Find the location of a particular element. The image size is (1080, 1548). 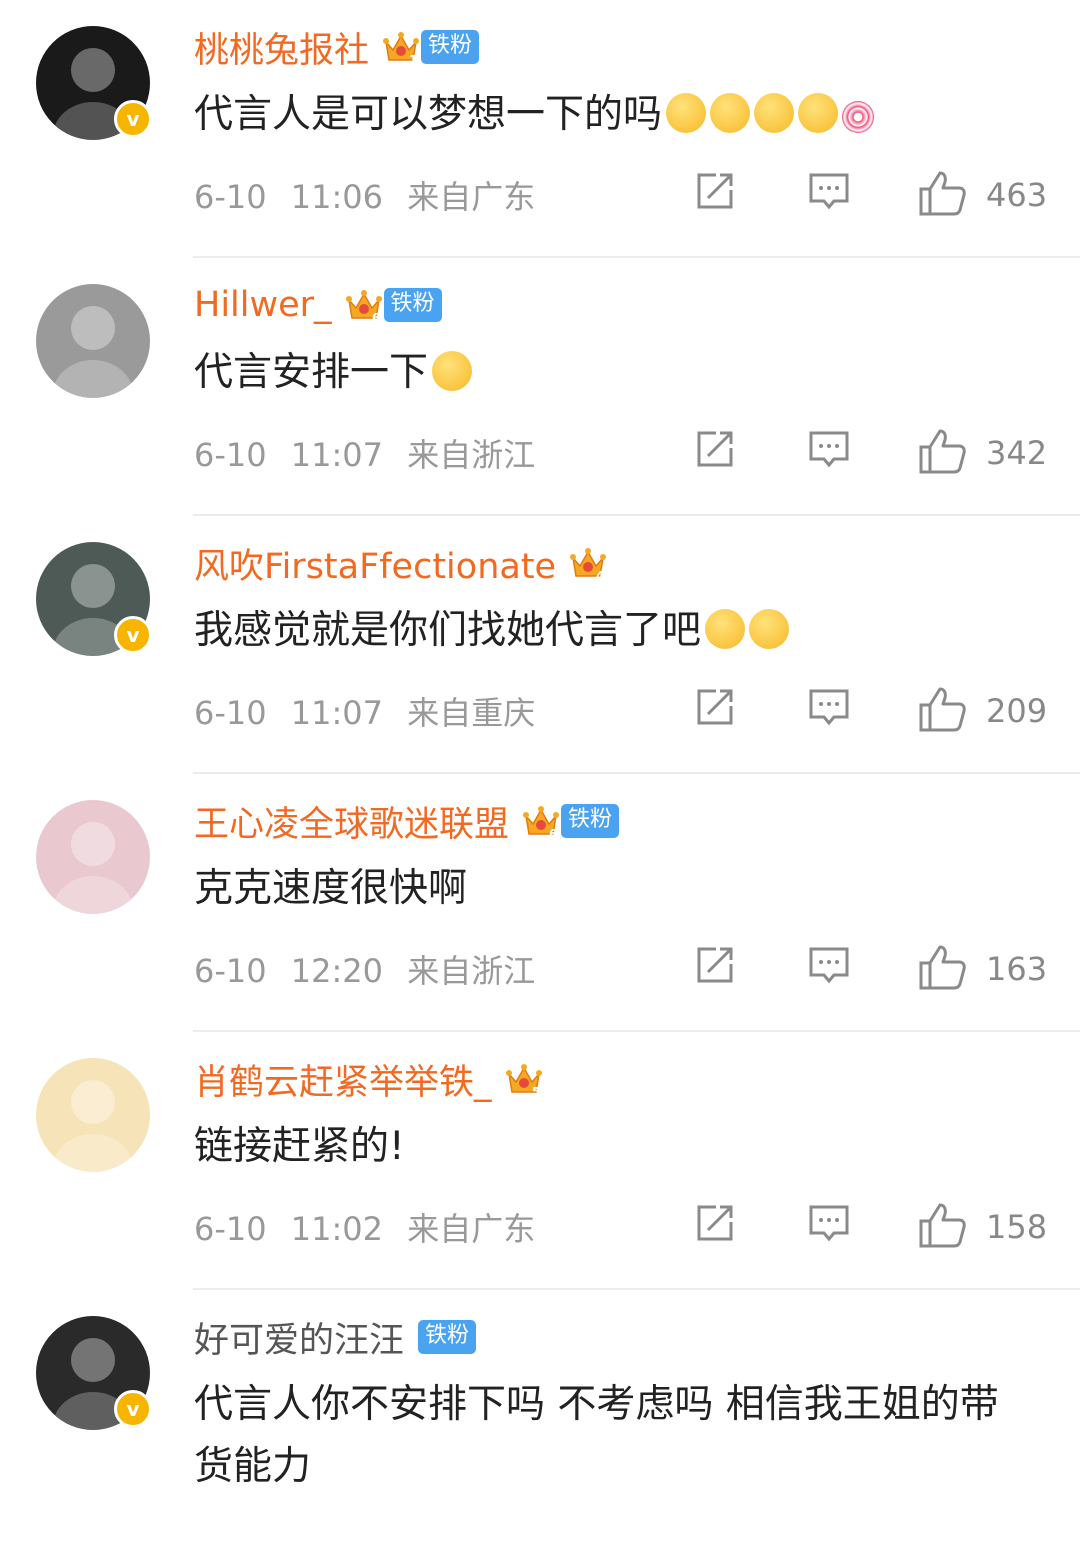

comment-text: 我感觉就是你们找她代言了吧 is located at coordinates (612, 631).